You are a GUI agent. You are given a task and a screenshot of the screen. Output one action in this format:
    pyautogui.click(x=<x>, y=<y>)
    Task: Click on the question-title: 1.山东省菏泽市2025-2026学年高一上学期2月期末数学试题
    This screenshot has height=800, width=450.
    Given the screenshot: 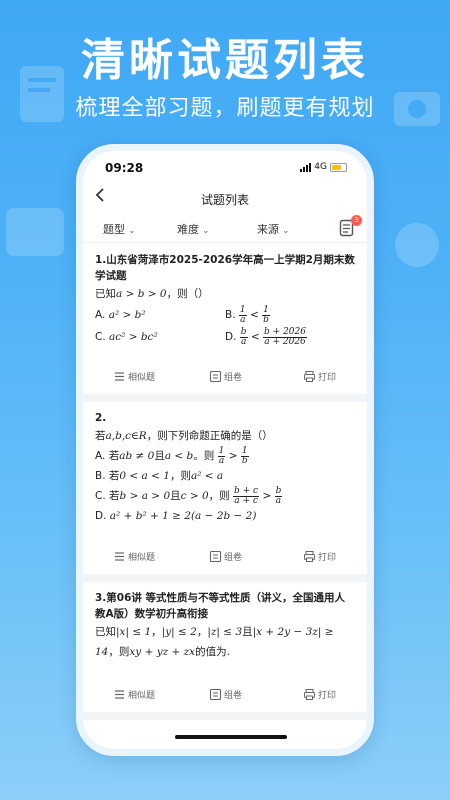 What is the action you would take?
    pyautogui.click(x=225, y=268)
    